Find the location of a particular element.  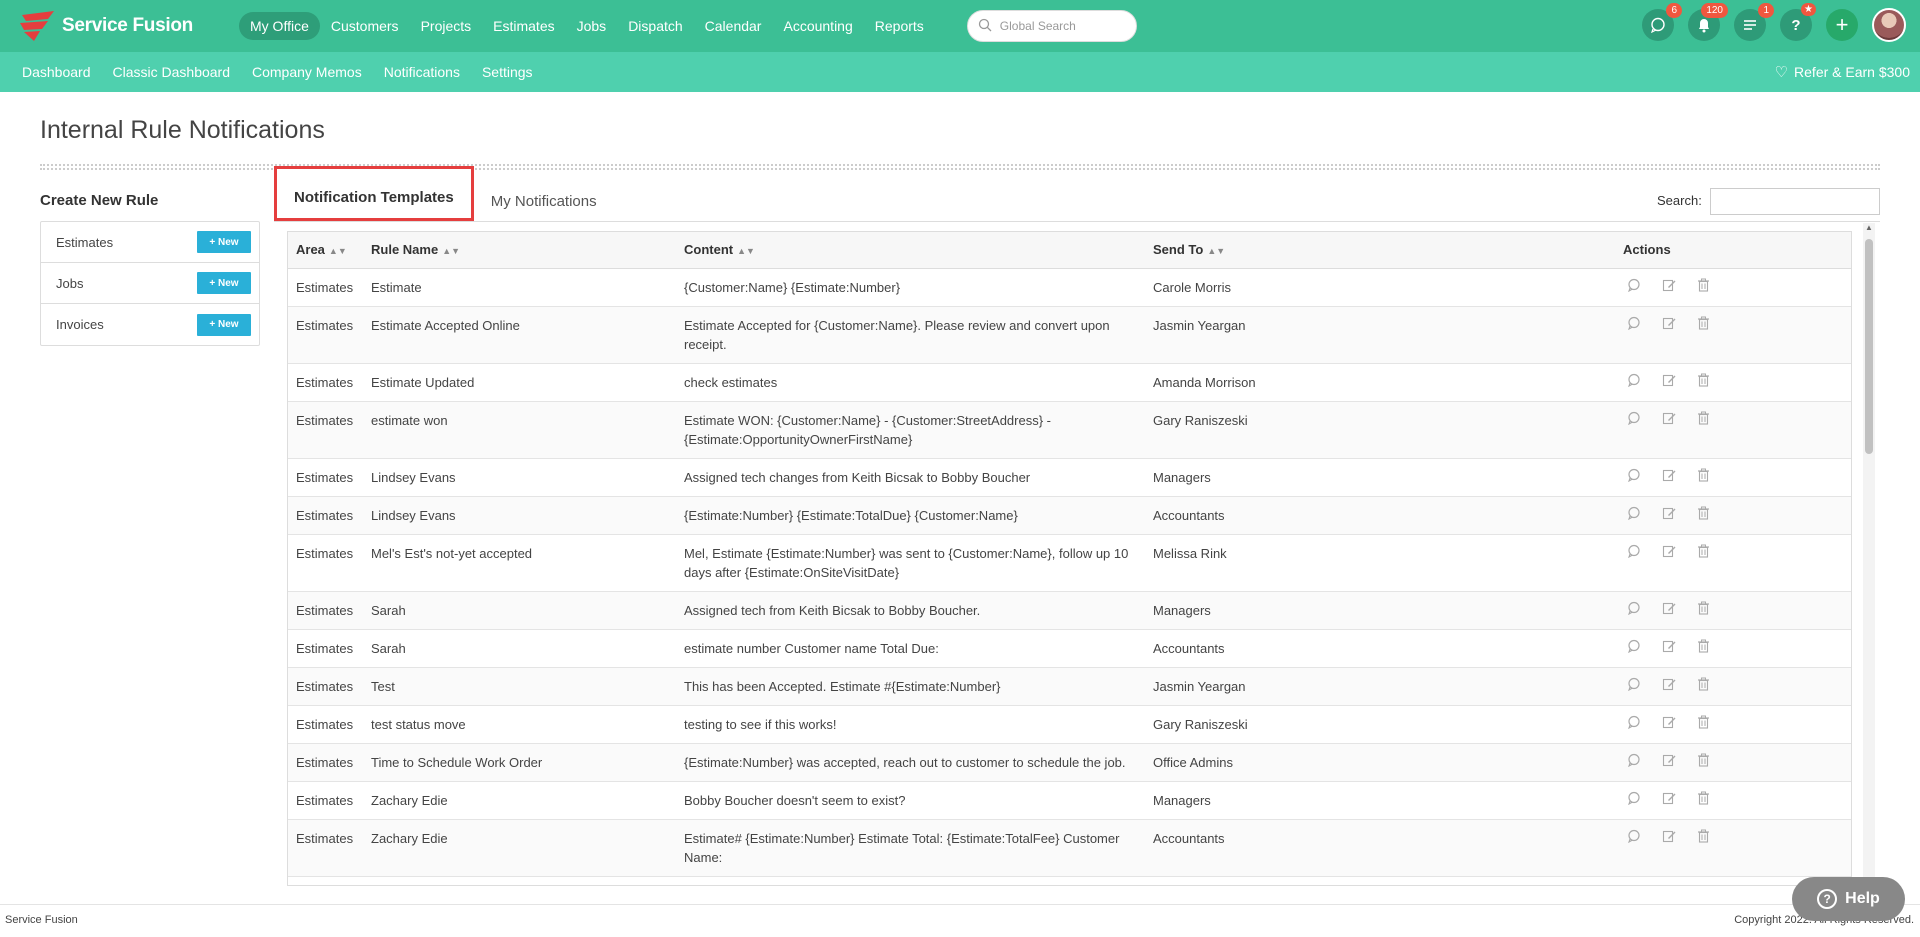

tab-notification-templates: Notification Templates is located at coordinates (374, 193).